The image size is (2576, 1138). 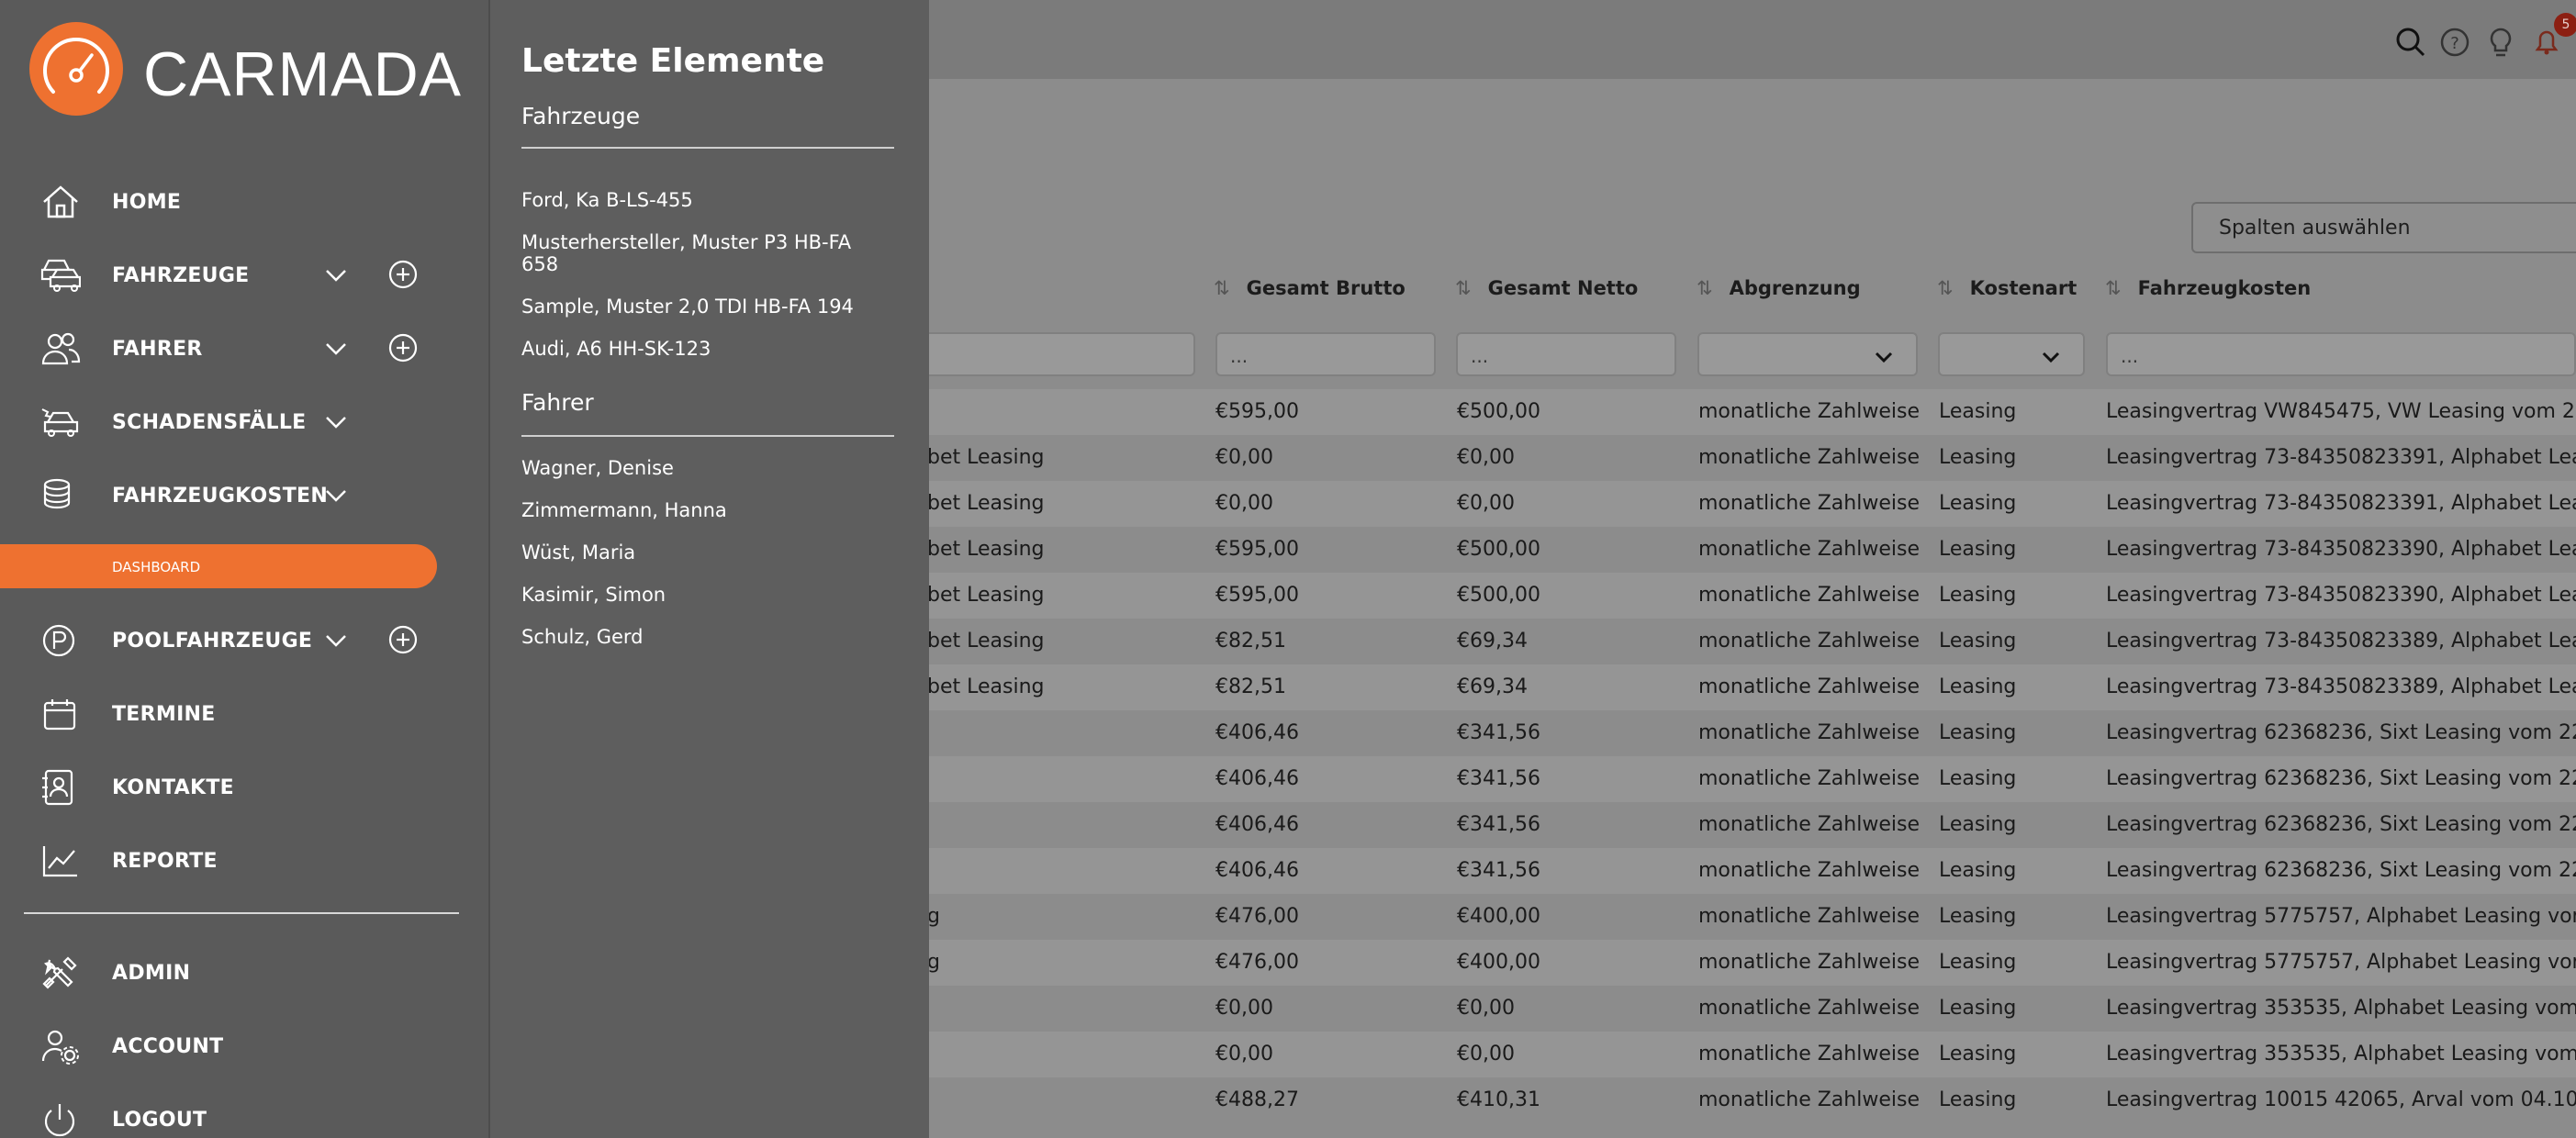 I want to click on column-header-gesamt-netto: ⇅ Gesamt Netto, so click(x=1546, y=288).